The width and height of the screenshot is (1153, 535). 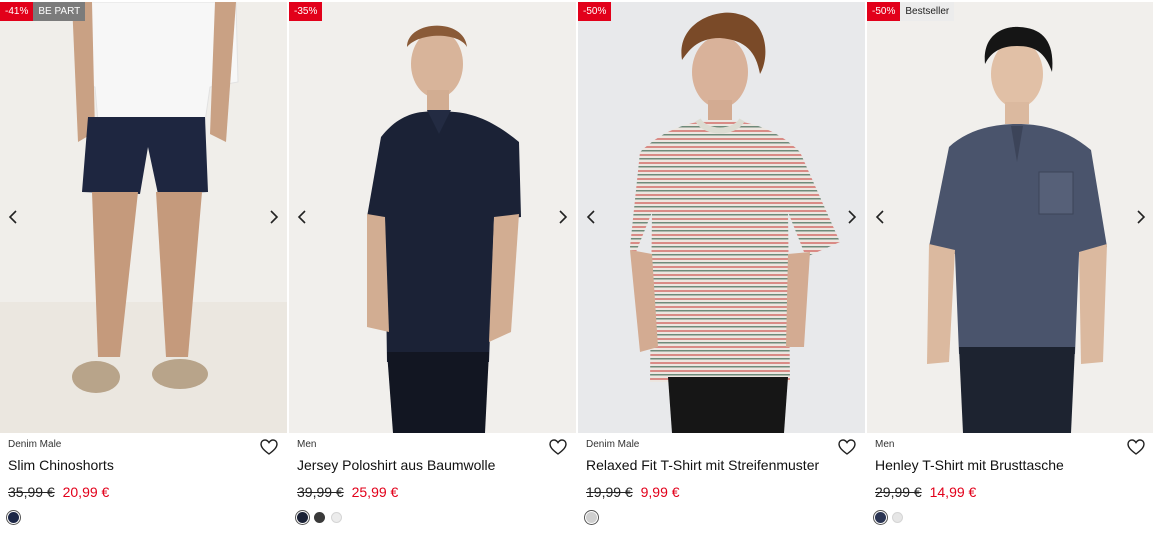 I want to click on badge-group: -50%, so click(x=595, y=11).